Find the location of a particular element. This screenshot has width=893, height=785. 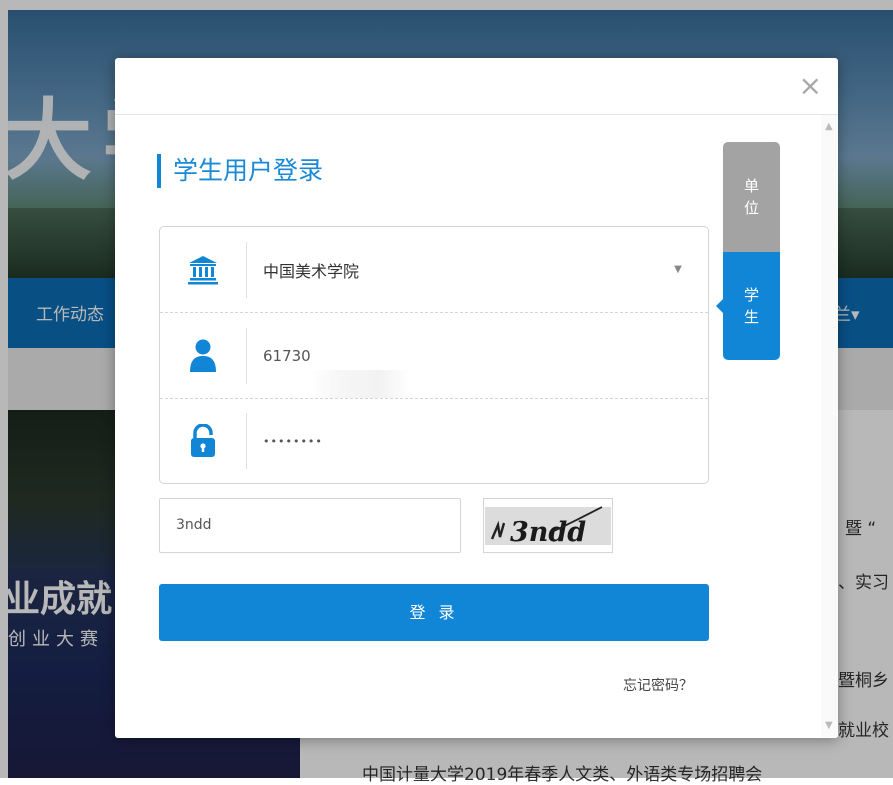

user-icon is located at coordinates (203, 355).